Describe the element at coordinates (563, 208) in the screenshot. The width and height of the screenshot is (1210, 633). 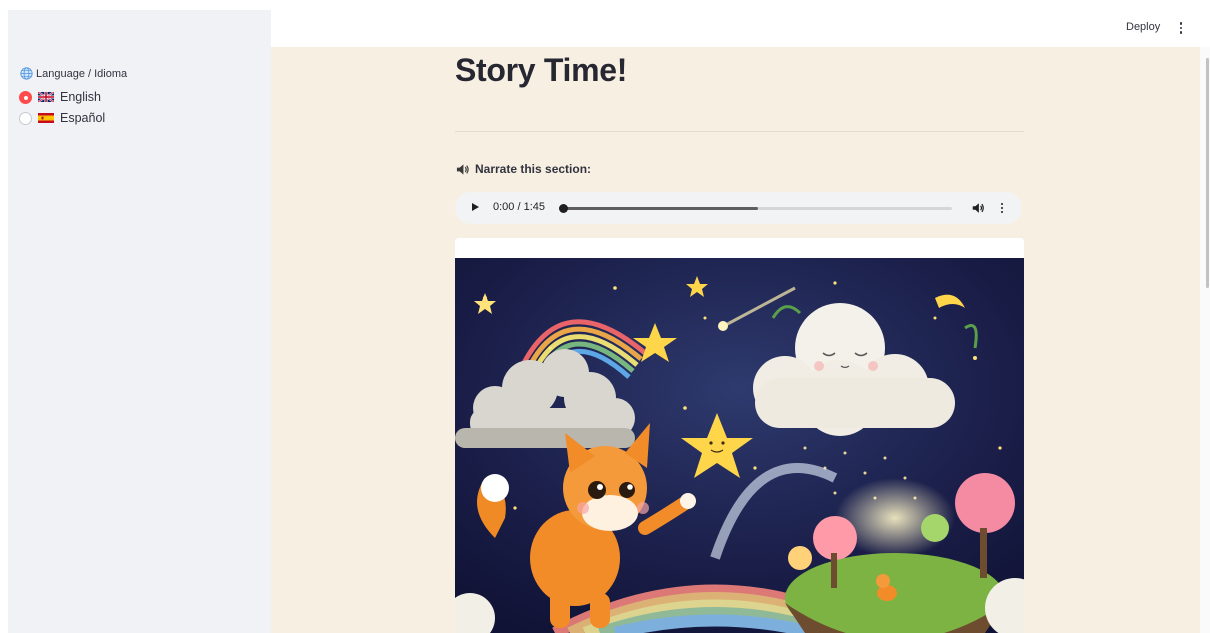
I see `audio-seek-handle` at that location.